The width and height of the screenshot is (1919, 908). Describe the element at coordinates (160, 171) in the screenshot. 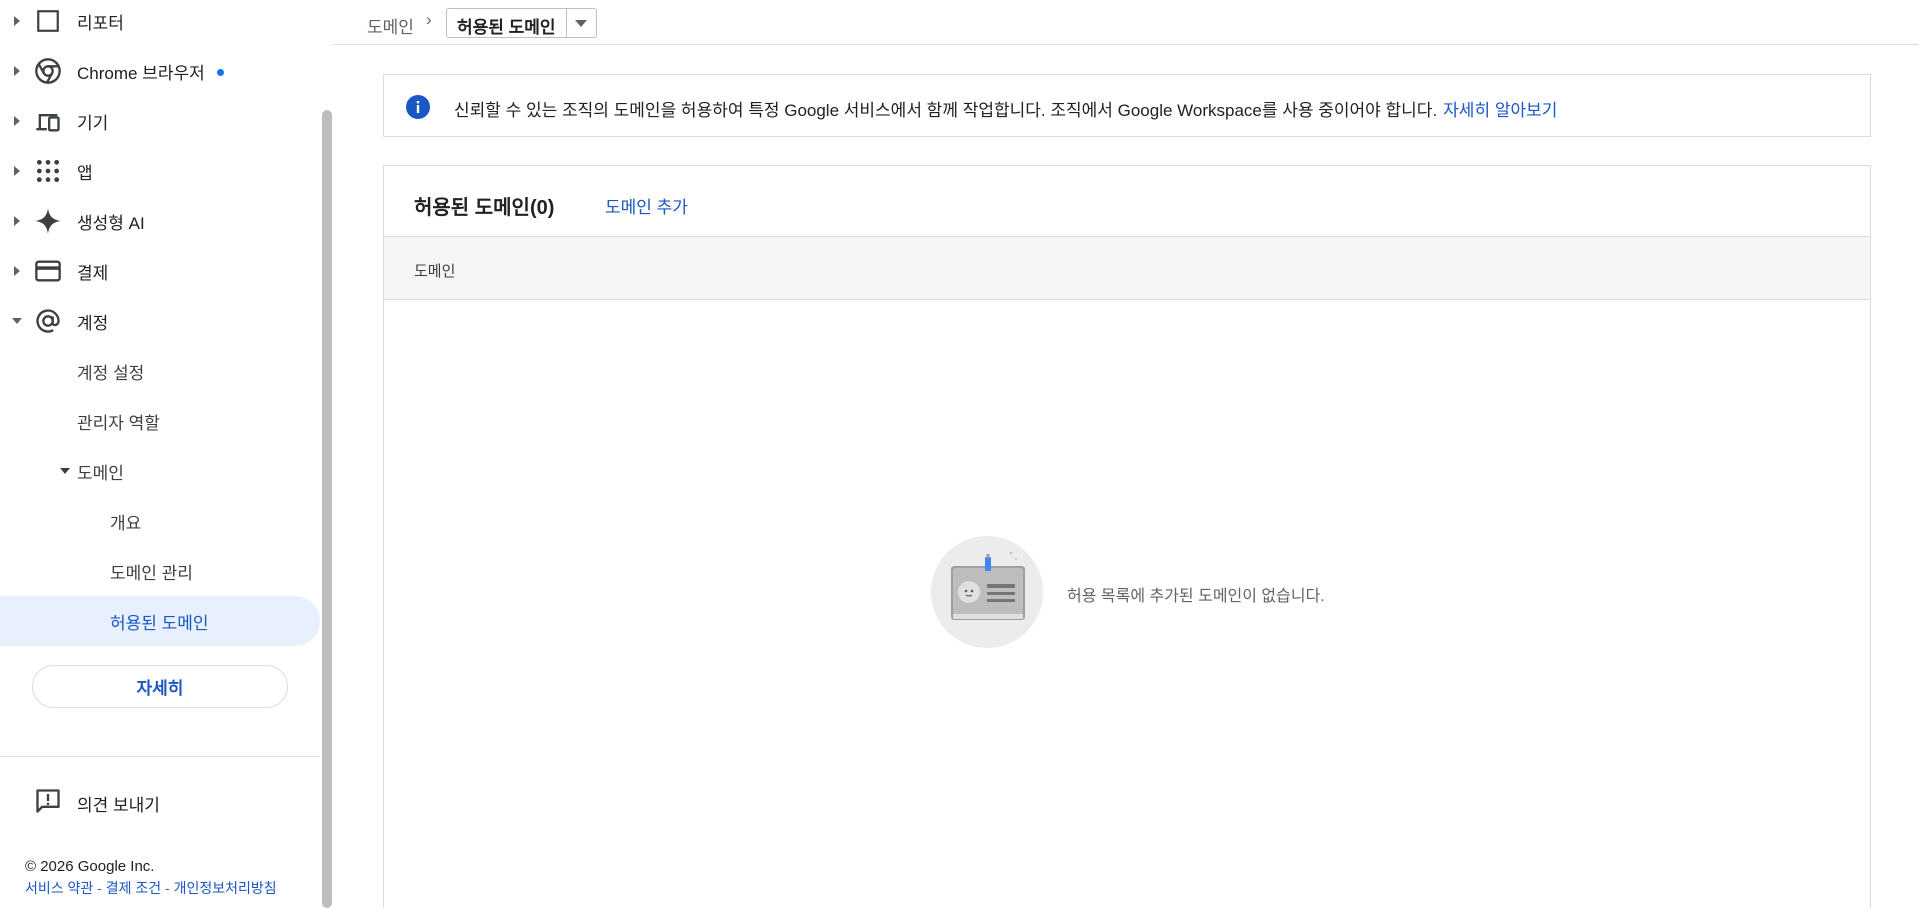

I see `sidebar-item-apps: 앱` at that location.